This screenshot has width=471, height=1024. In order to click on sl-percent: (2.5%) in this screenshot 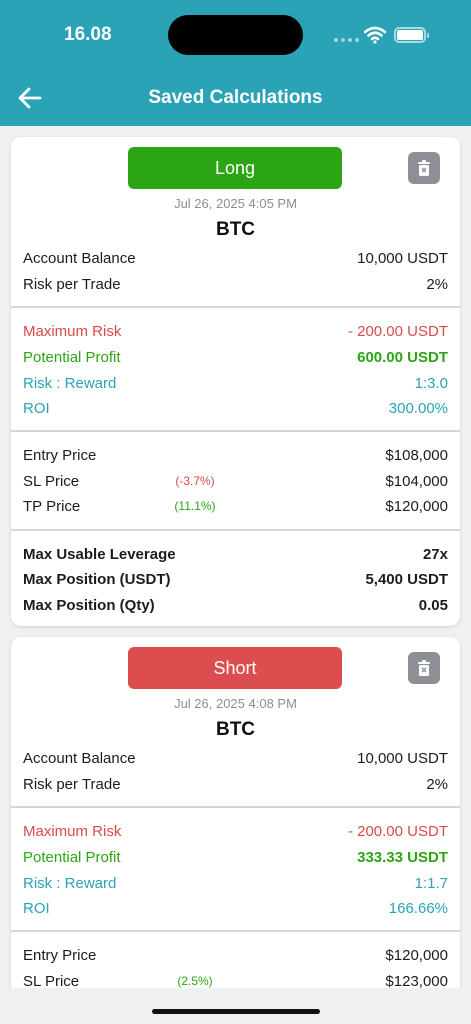, I will do `click(195, 981)`.